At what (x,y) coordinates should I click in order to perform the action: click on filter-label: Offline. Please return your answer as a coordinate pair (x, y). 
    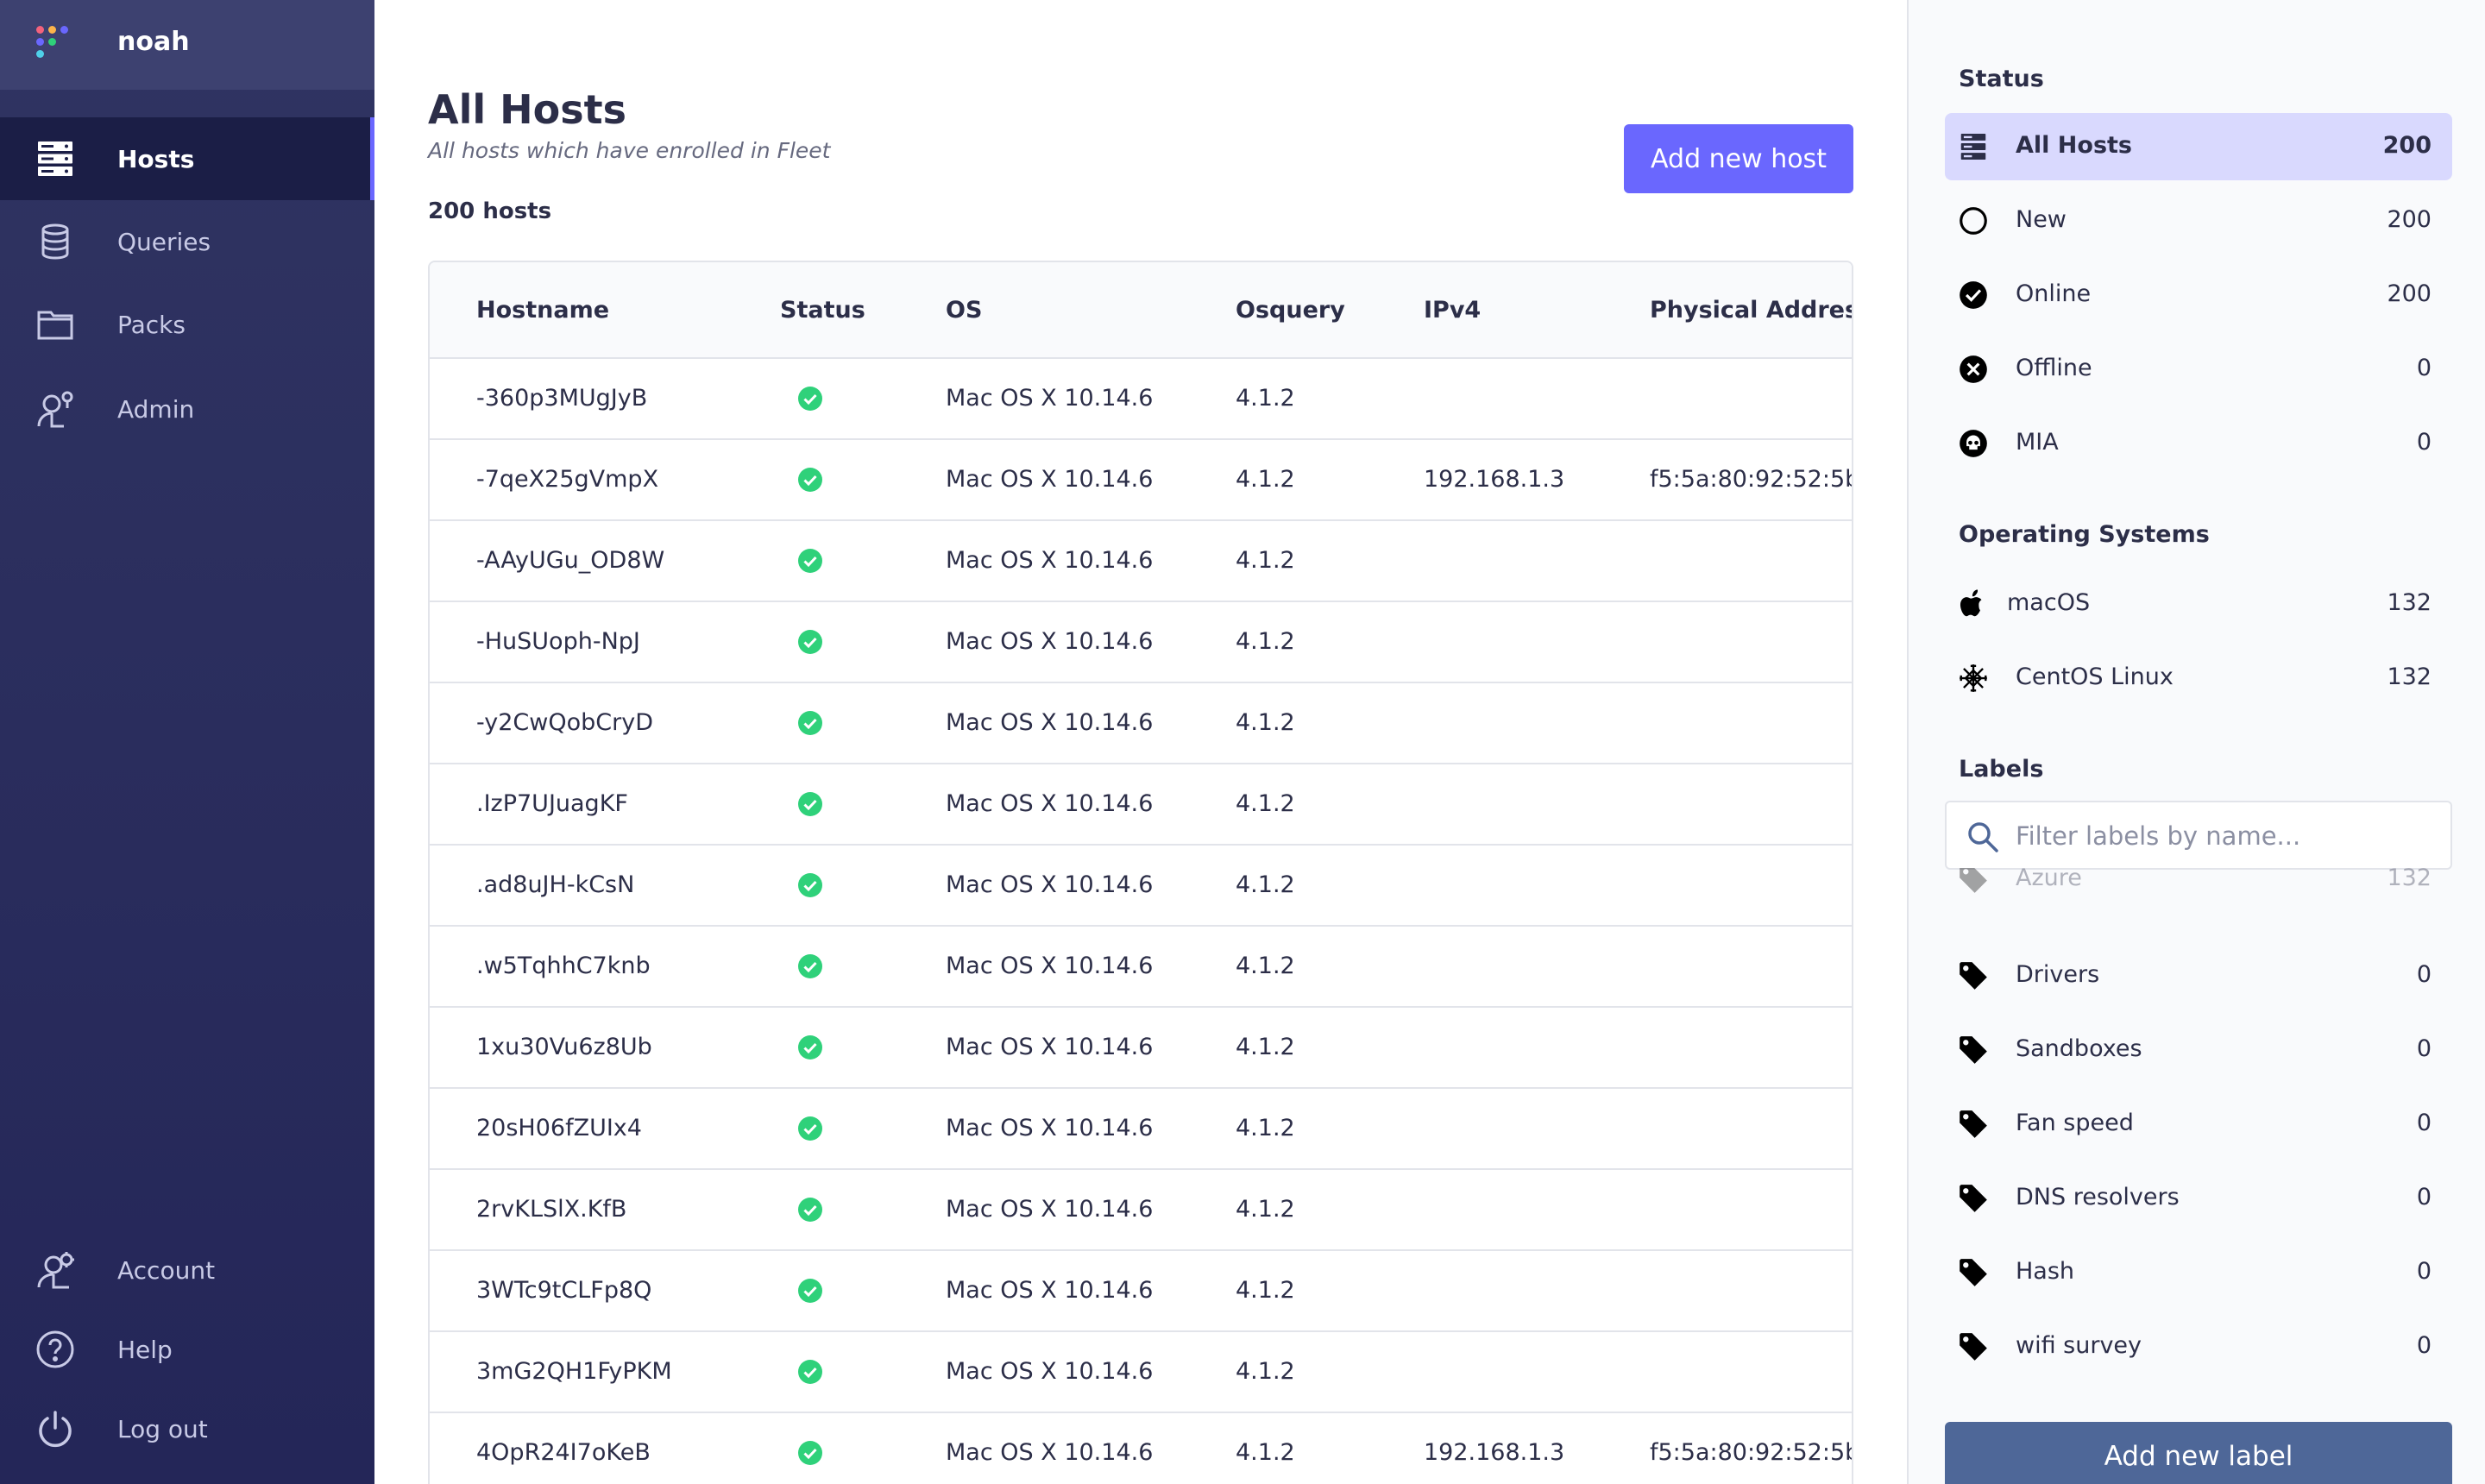
    Looking at the image, I should click on (2054, 368).